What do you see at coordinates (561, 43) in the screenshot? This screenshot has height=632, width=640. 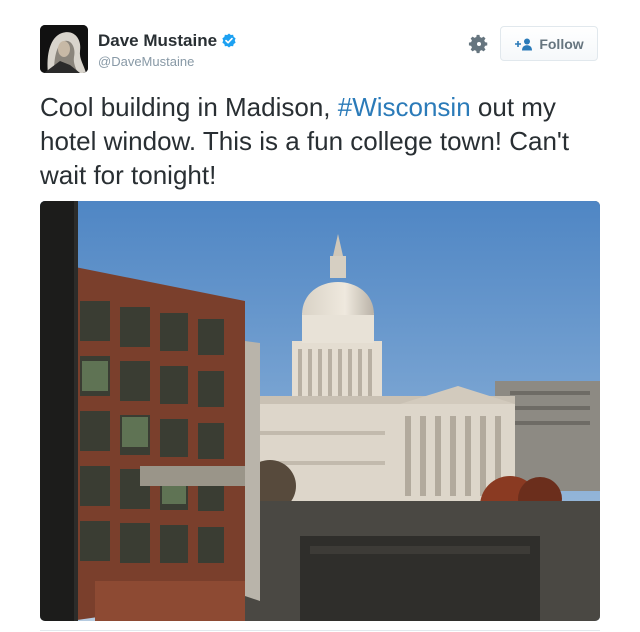 I see `follow-label: Follow` at bounding box center [561, 43].